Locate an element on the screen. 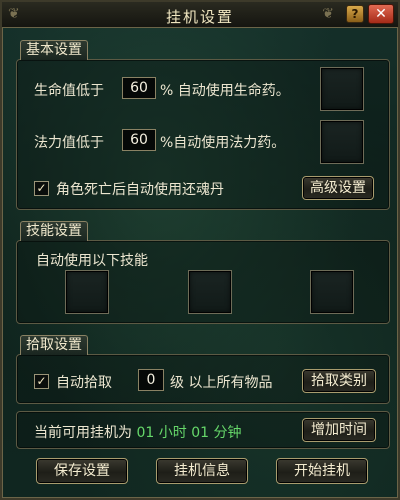  mp-potion-slot is located at coordinates (342, 142).